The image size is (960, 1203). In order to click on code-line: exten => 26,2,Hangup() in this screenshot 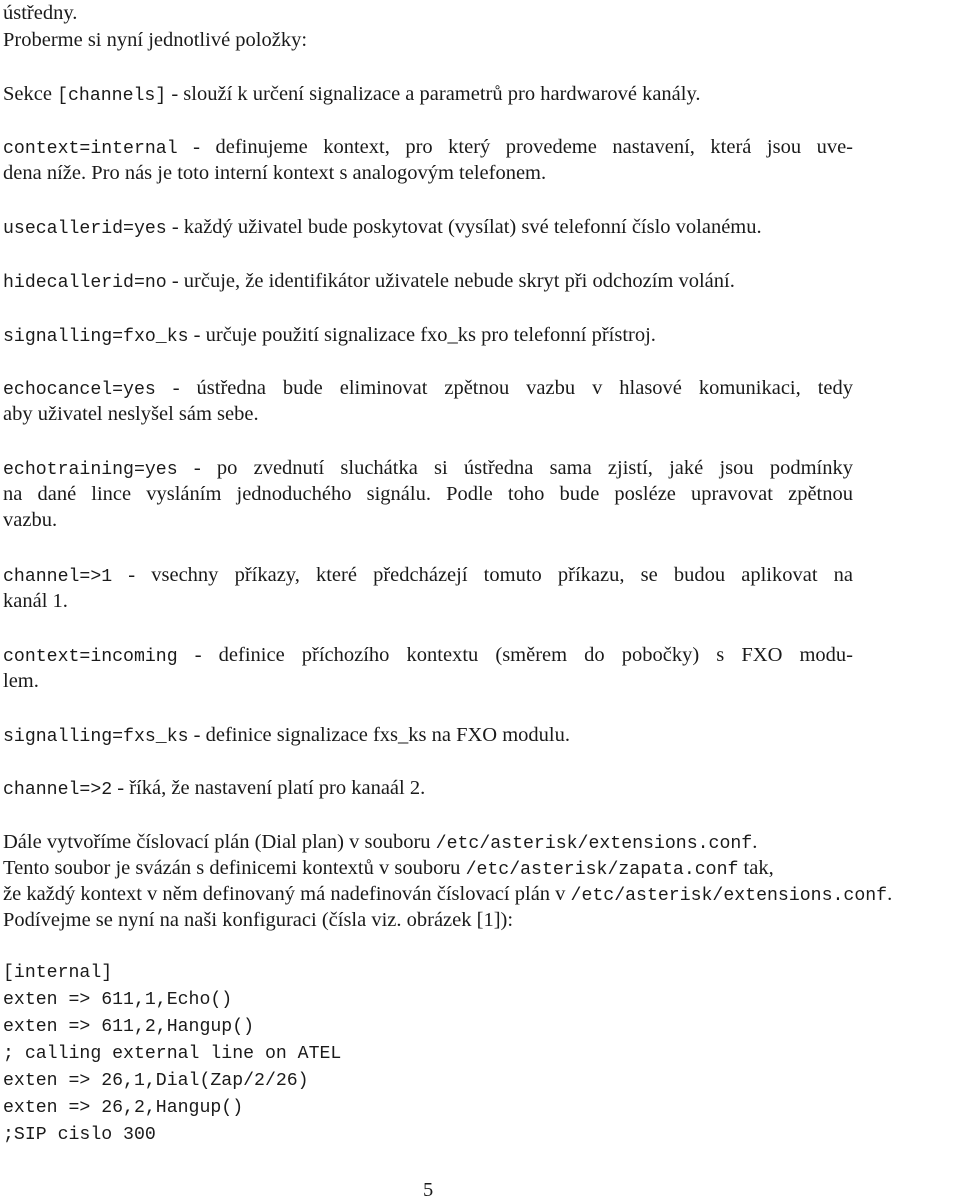, I will do `click(123, 1108)`.